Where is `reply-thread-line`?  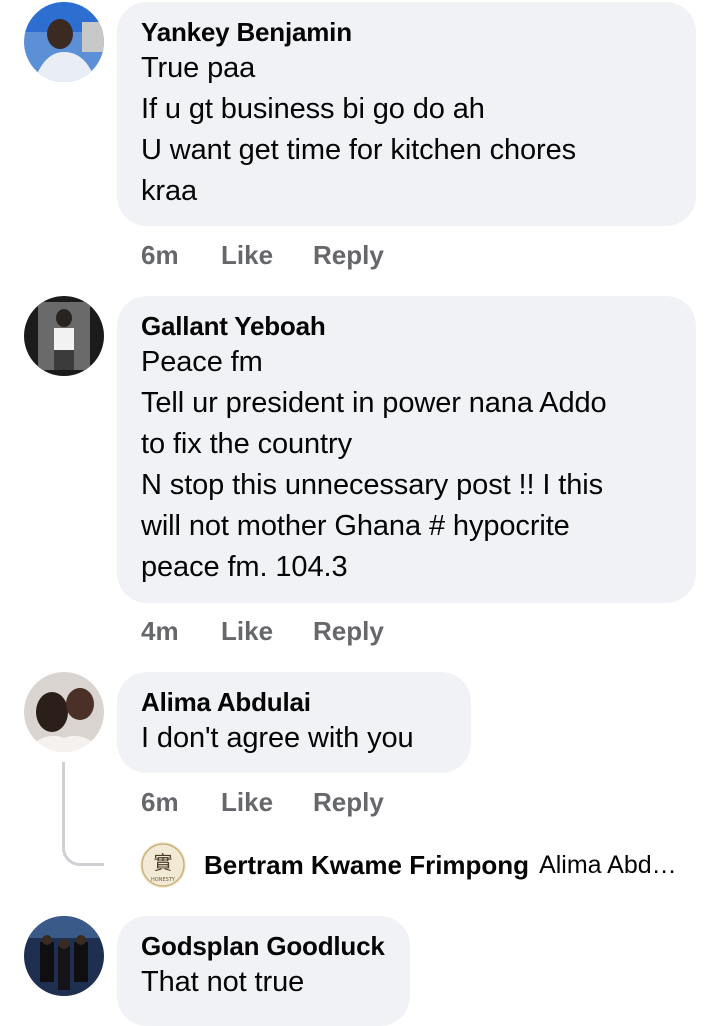
reply-thread-line is located at coordinates (83, 814).